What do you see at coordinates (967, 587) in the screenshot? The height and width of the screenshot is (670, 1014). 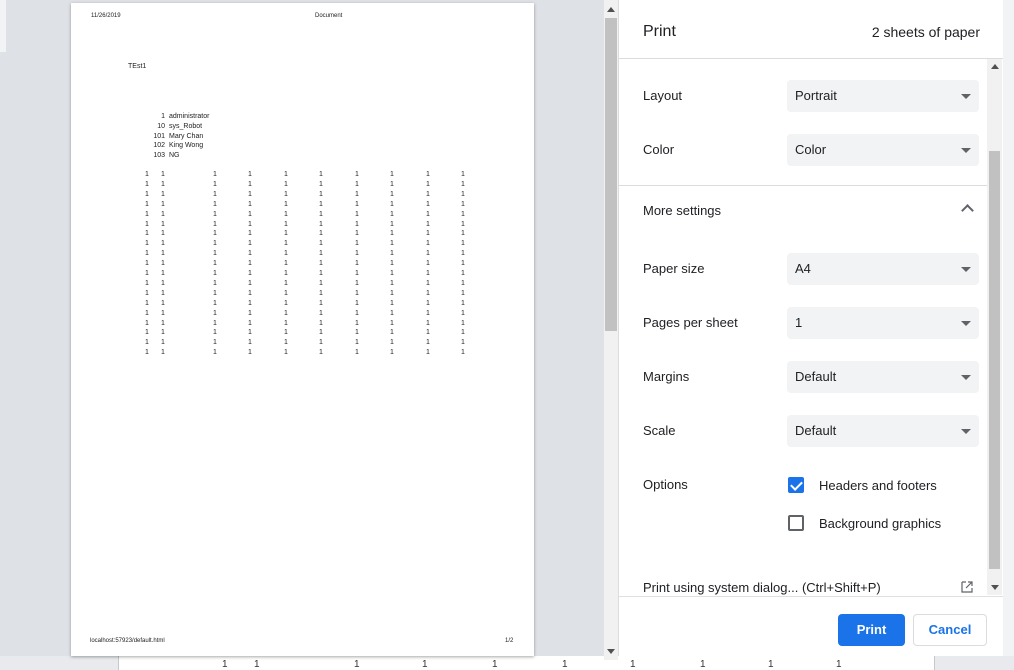 I see `open-in-new-icon` at bounding box center [967, 587].